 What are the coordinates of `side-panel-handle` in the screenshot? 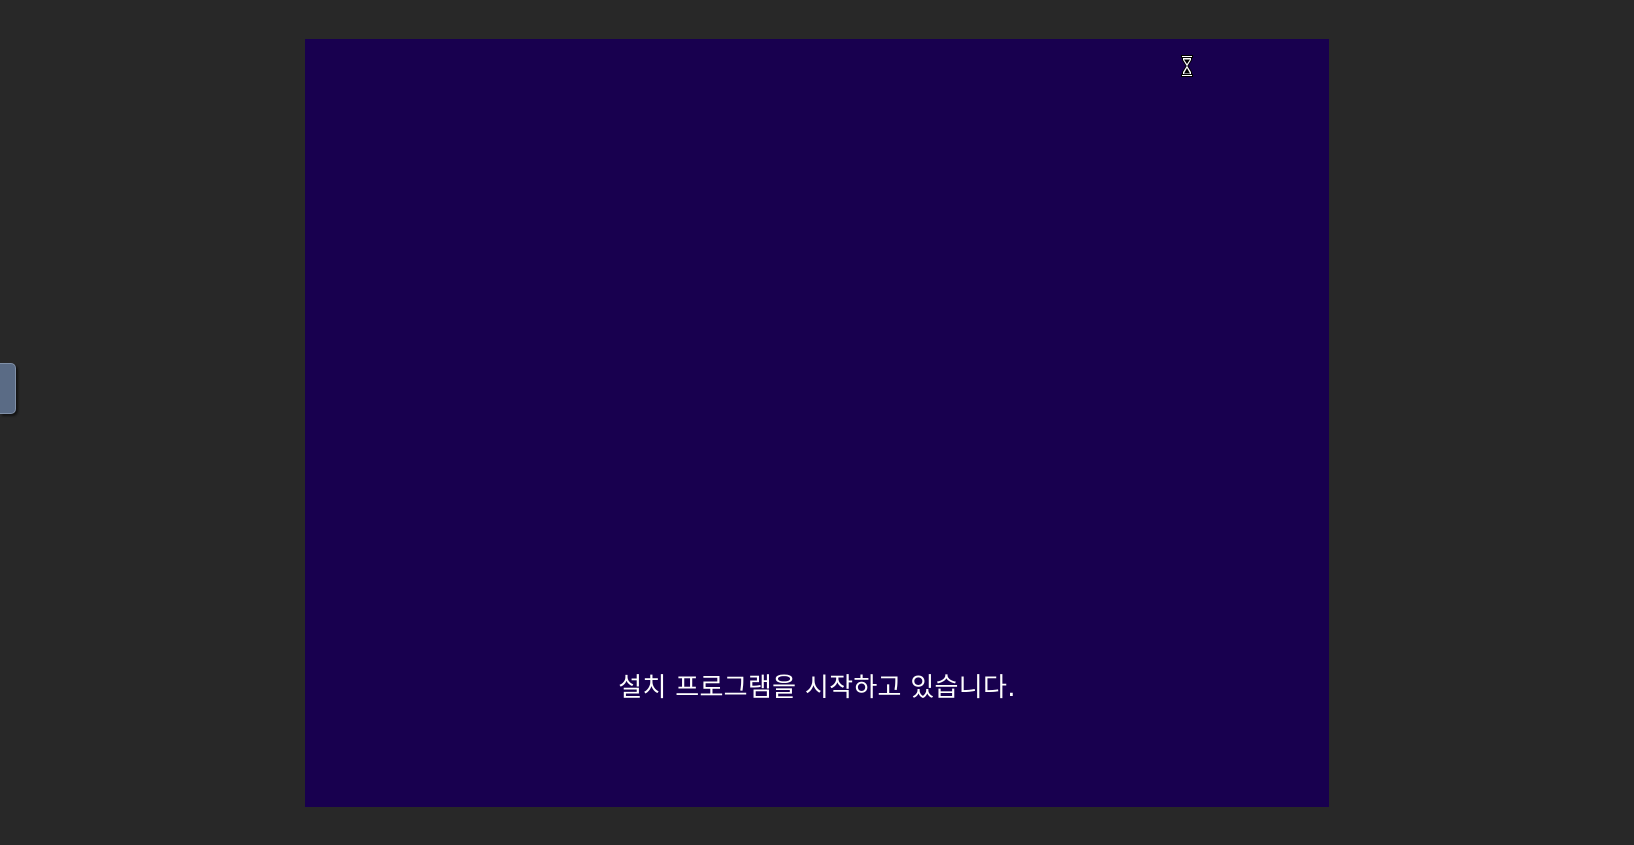 It's located at (8, 388).